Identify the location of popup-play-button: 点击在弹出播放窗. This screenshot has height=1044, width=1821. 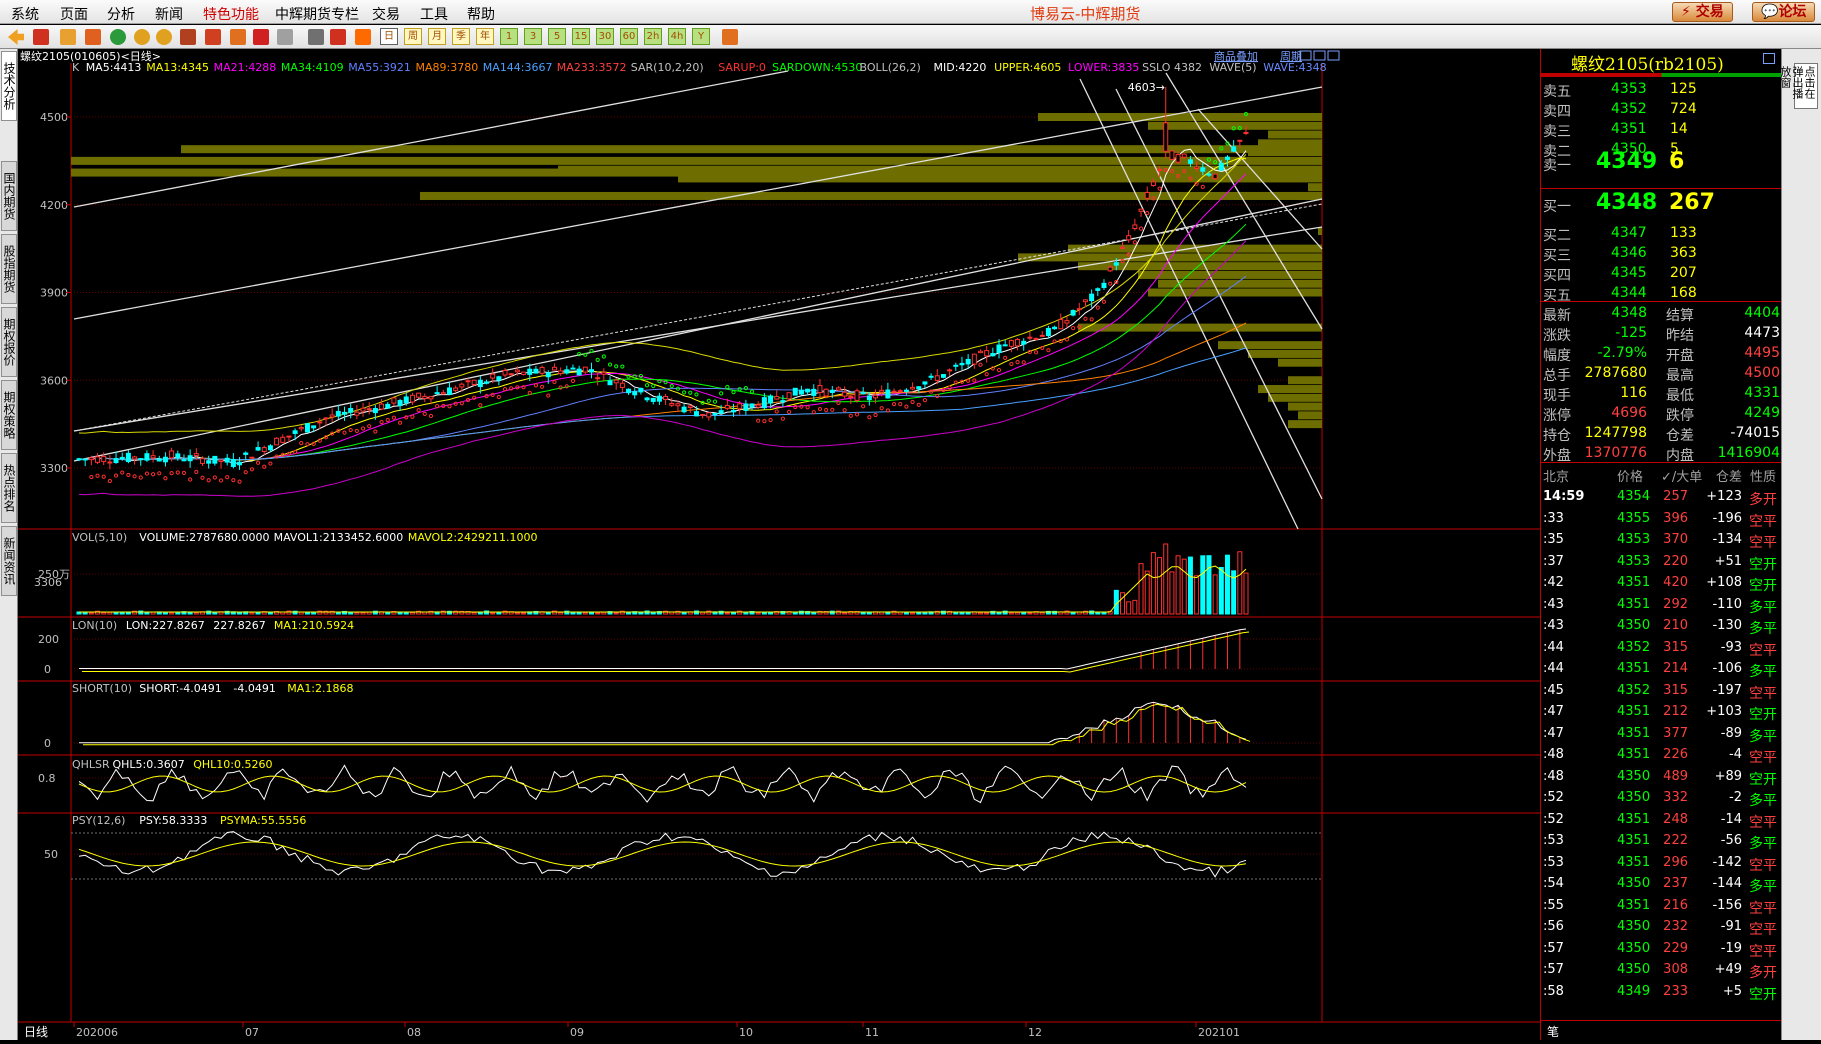
(1798, 86).